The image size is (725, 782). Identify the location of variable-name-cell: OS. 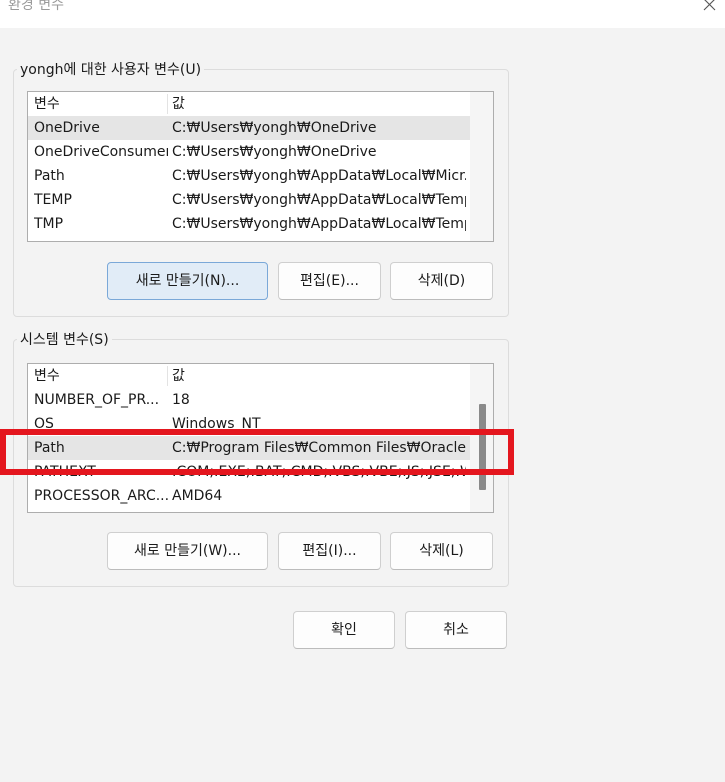
(44, 424).